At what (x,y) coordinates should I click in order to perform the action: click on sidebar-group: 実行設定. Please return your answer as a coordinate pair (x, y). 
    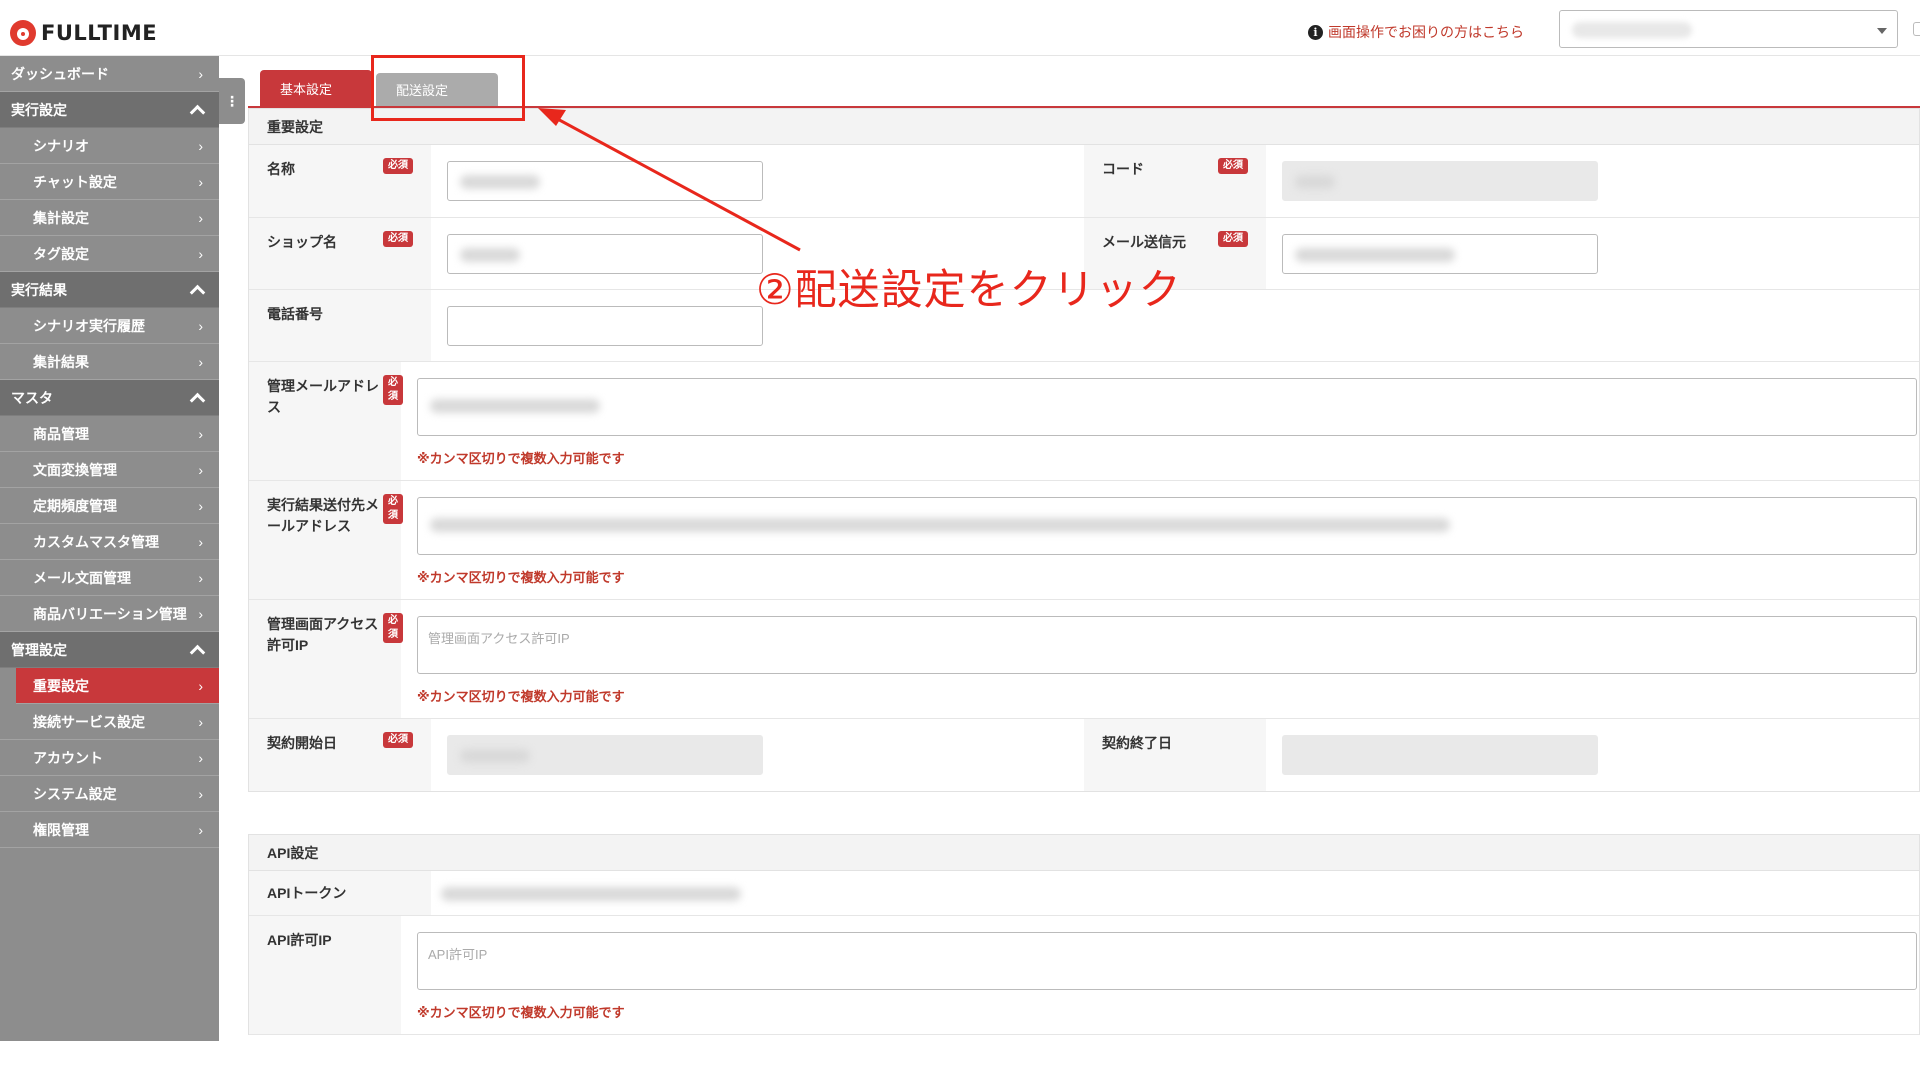
    Looking at the image, I should click on (109, 110).